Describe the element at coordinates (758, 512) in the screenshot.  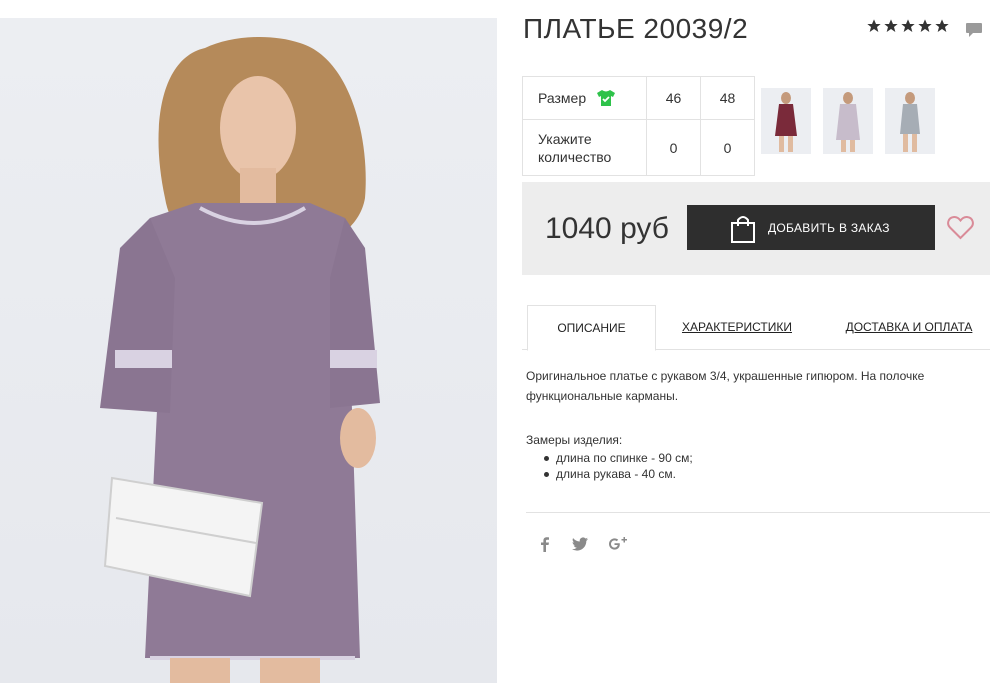
I see `section-divider` at that location.